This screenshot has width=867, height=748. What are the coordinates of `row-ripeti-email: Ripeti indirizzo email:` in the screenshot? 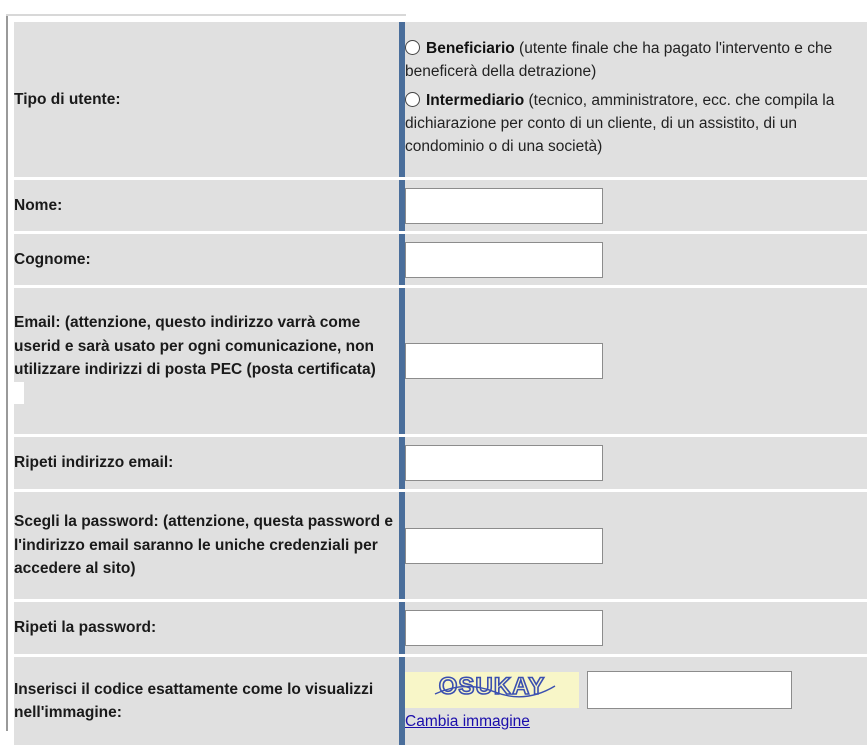 It's located at (440, 463).